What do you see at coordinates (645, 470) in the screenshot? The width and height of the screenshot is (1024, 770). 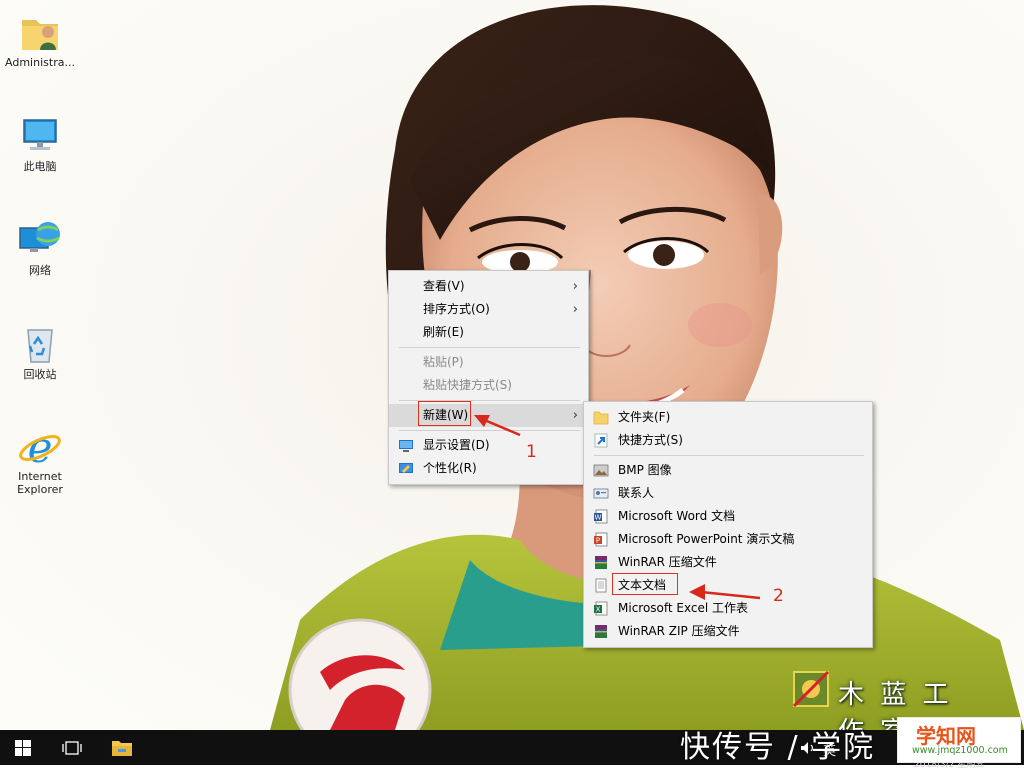 I see `menu-item-label: BMP 图像` at bounding box center [645, 470].